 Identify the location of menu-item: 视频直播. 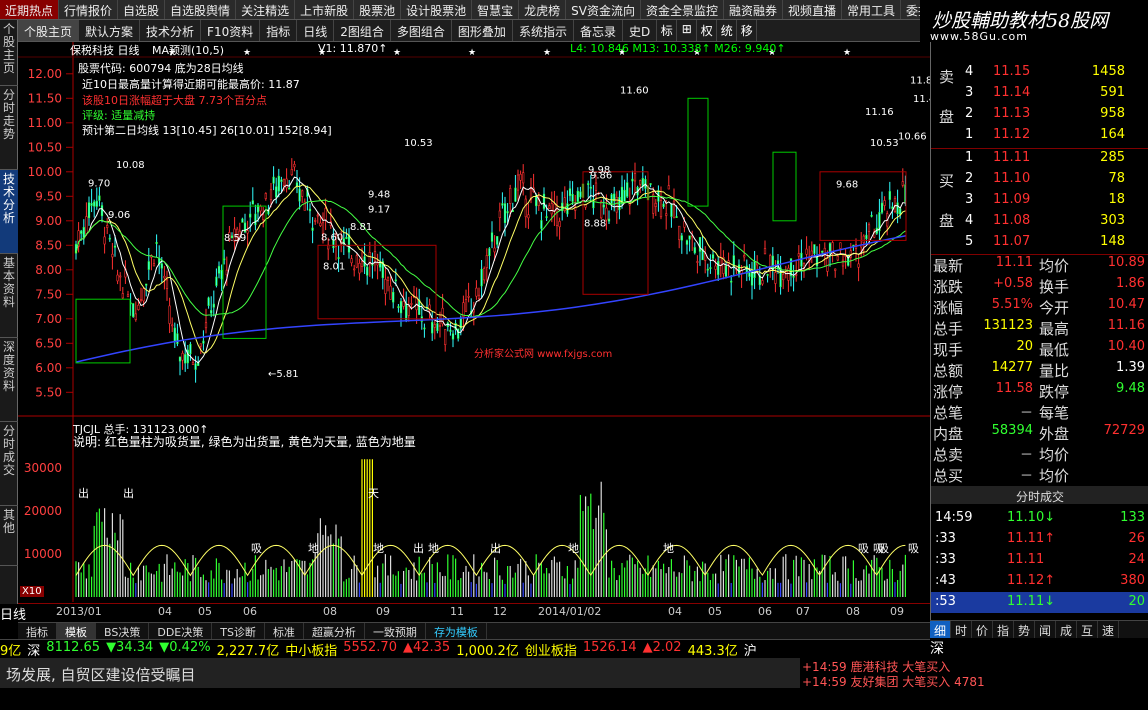
(813, 9).